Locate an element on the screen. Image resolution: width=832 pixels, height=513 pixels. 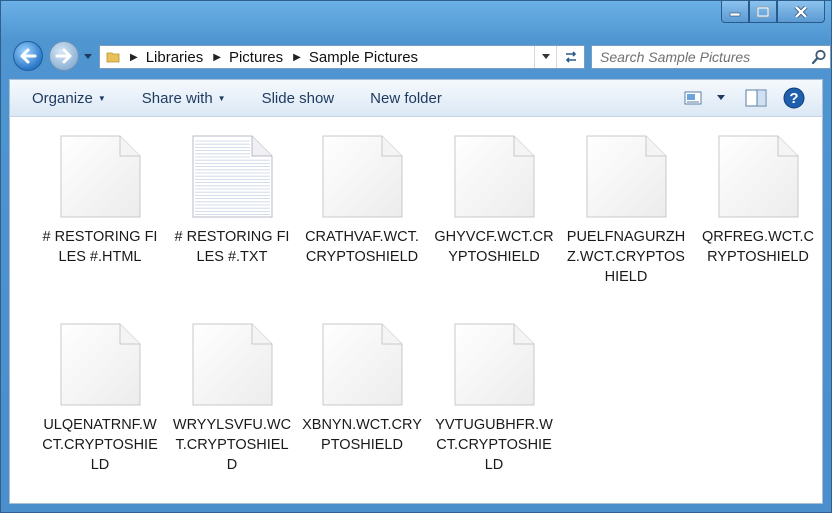
preview-pane-icon is located at coordinates (756, 98).